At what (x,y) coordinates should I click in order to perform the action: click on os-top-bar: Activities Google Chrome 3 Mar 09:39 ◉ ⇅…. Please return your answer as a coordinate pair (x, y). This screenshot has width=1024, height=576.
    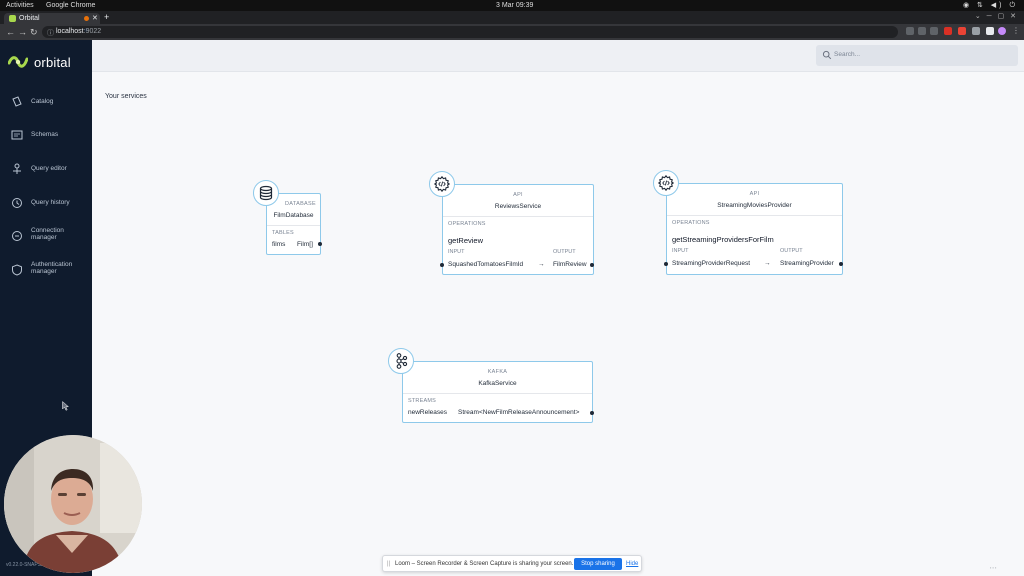
    Looking at the image, I should click on (512, 5).